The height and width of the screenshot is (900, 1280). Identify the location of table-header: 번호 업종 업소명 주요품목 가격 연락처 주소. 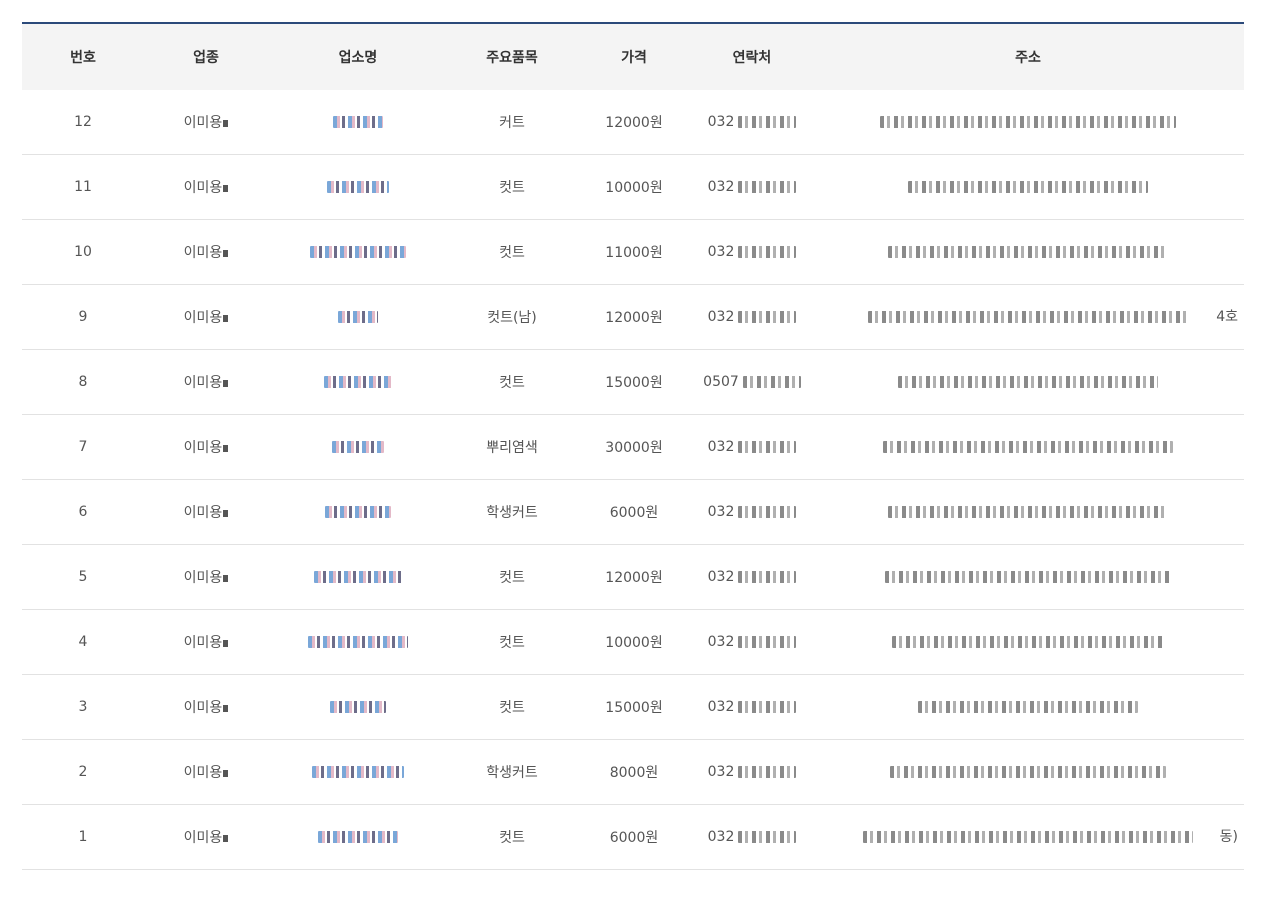
(633, 56).